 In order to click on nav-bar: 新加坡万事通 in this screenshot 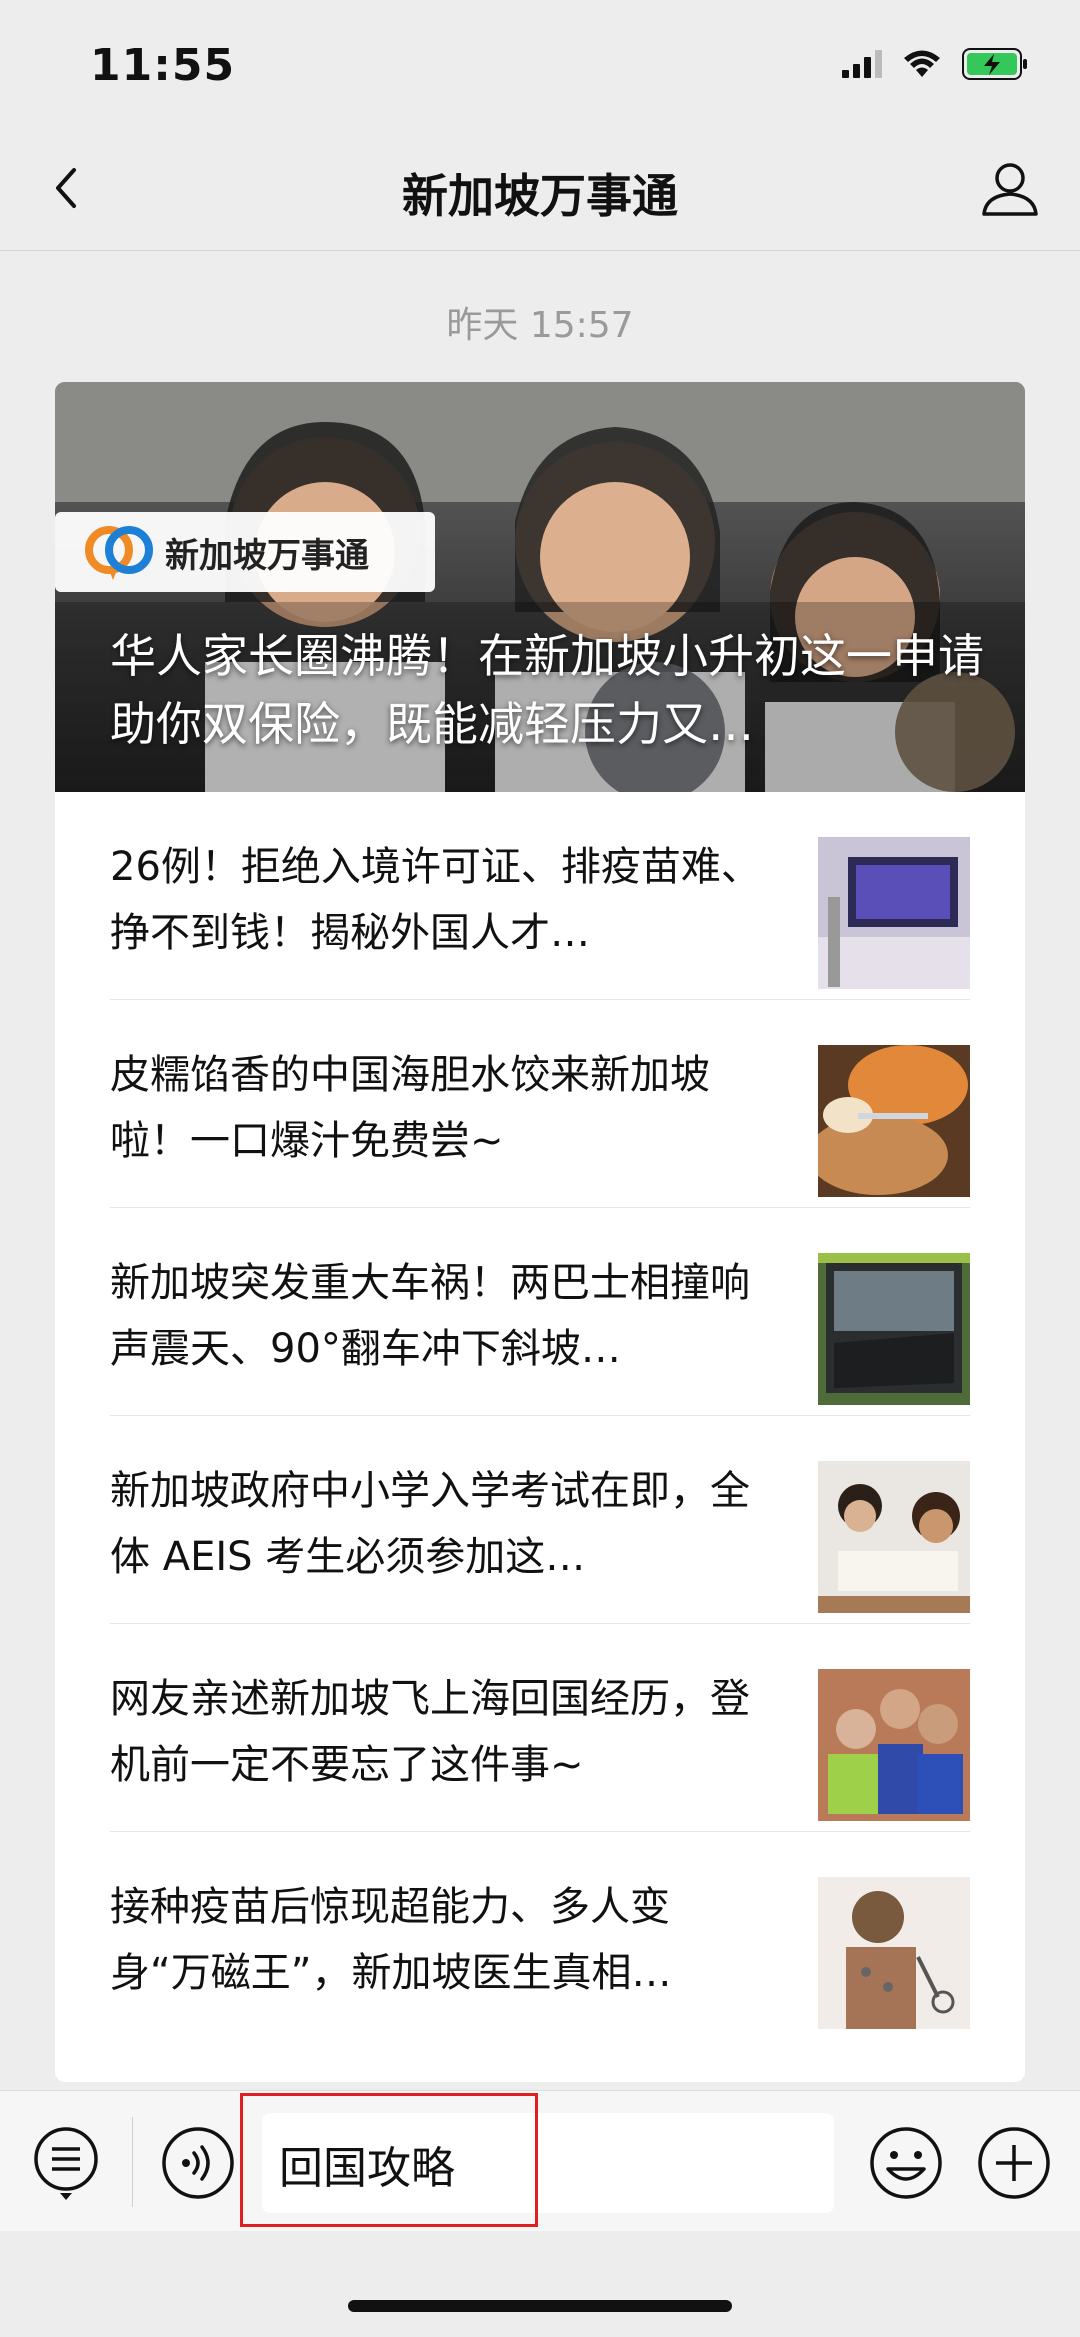, I will do `click(540, 190)`.